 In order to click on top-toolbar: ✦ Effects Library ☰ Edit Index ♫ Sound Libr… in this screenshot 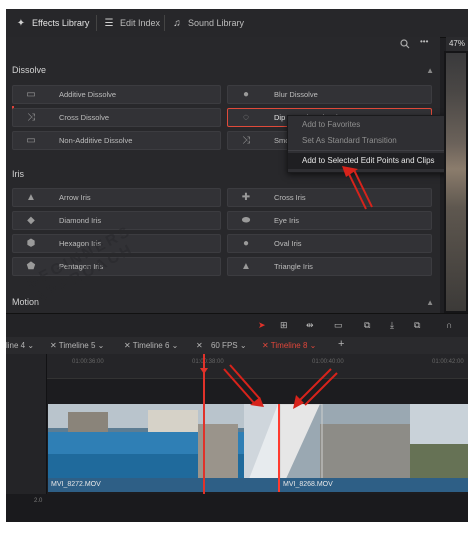, I will do `click(237, 23)`.